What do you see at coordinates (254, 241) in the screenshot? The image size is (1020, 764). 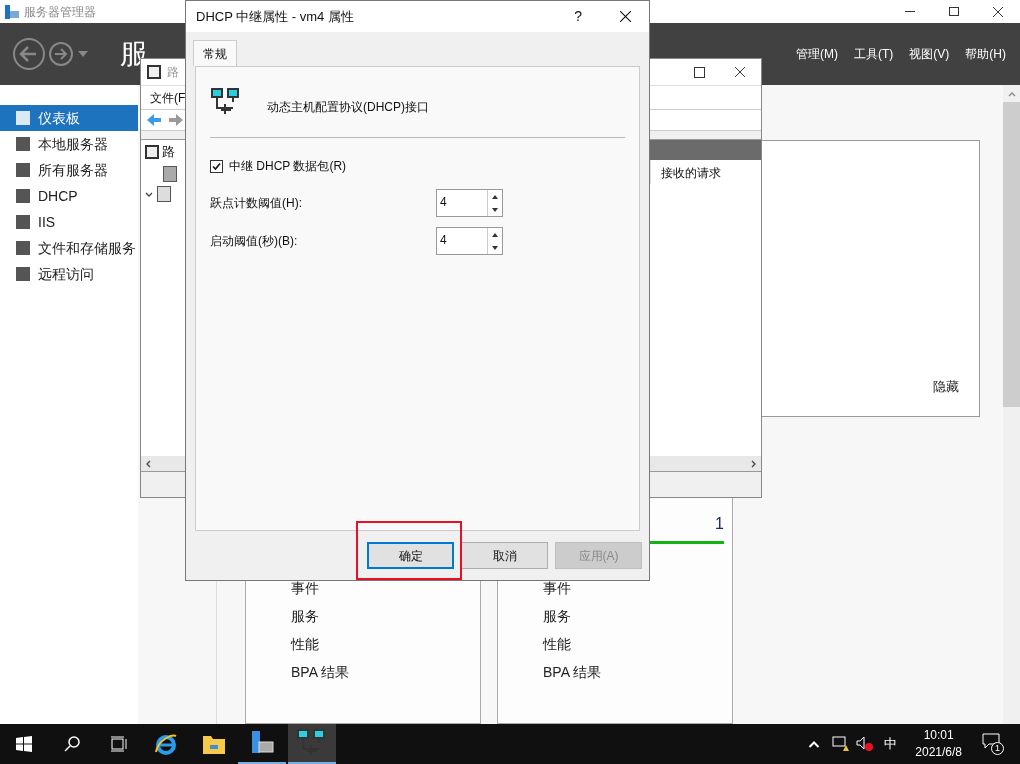 I see `field-label: 启动阈值(秒)(B):` at bounding box center [254, 241].